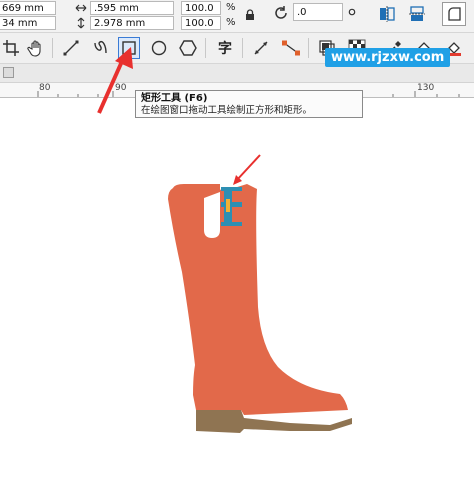  What do you see at coordinates (261, 48) in the screenshot?
I see `dimension-tool-icon` at bounding box center [261, 48].